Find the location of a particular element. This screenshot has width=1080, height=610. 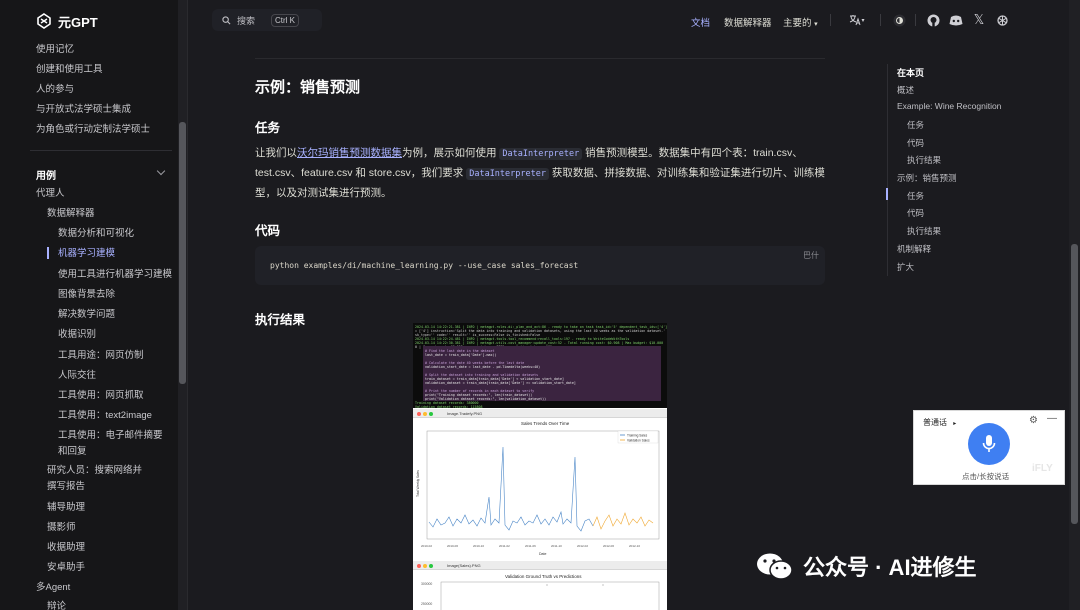

x-tick: 2011-06 is located at coordinates (530, 546).